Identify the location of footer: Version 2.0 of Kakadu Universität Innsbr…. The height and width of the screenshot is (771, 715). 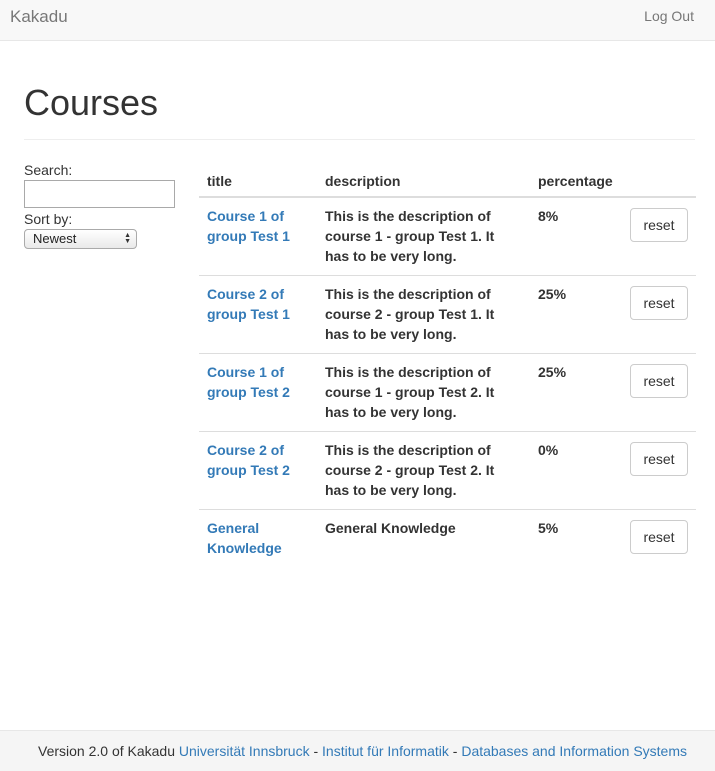
(357, 750).